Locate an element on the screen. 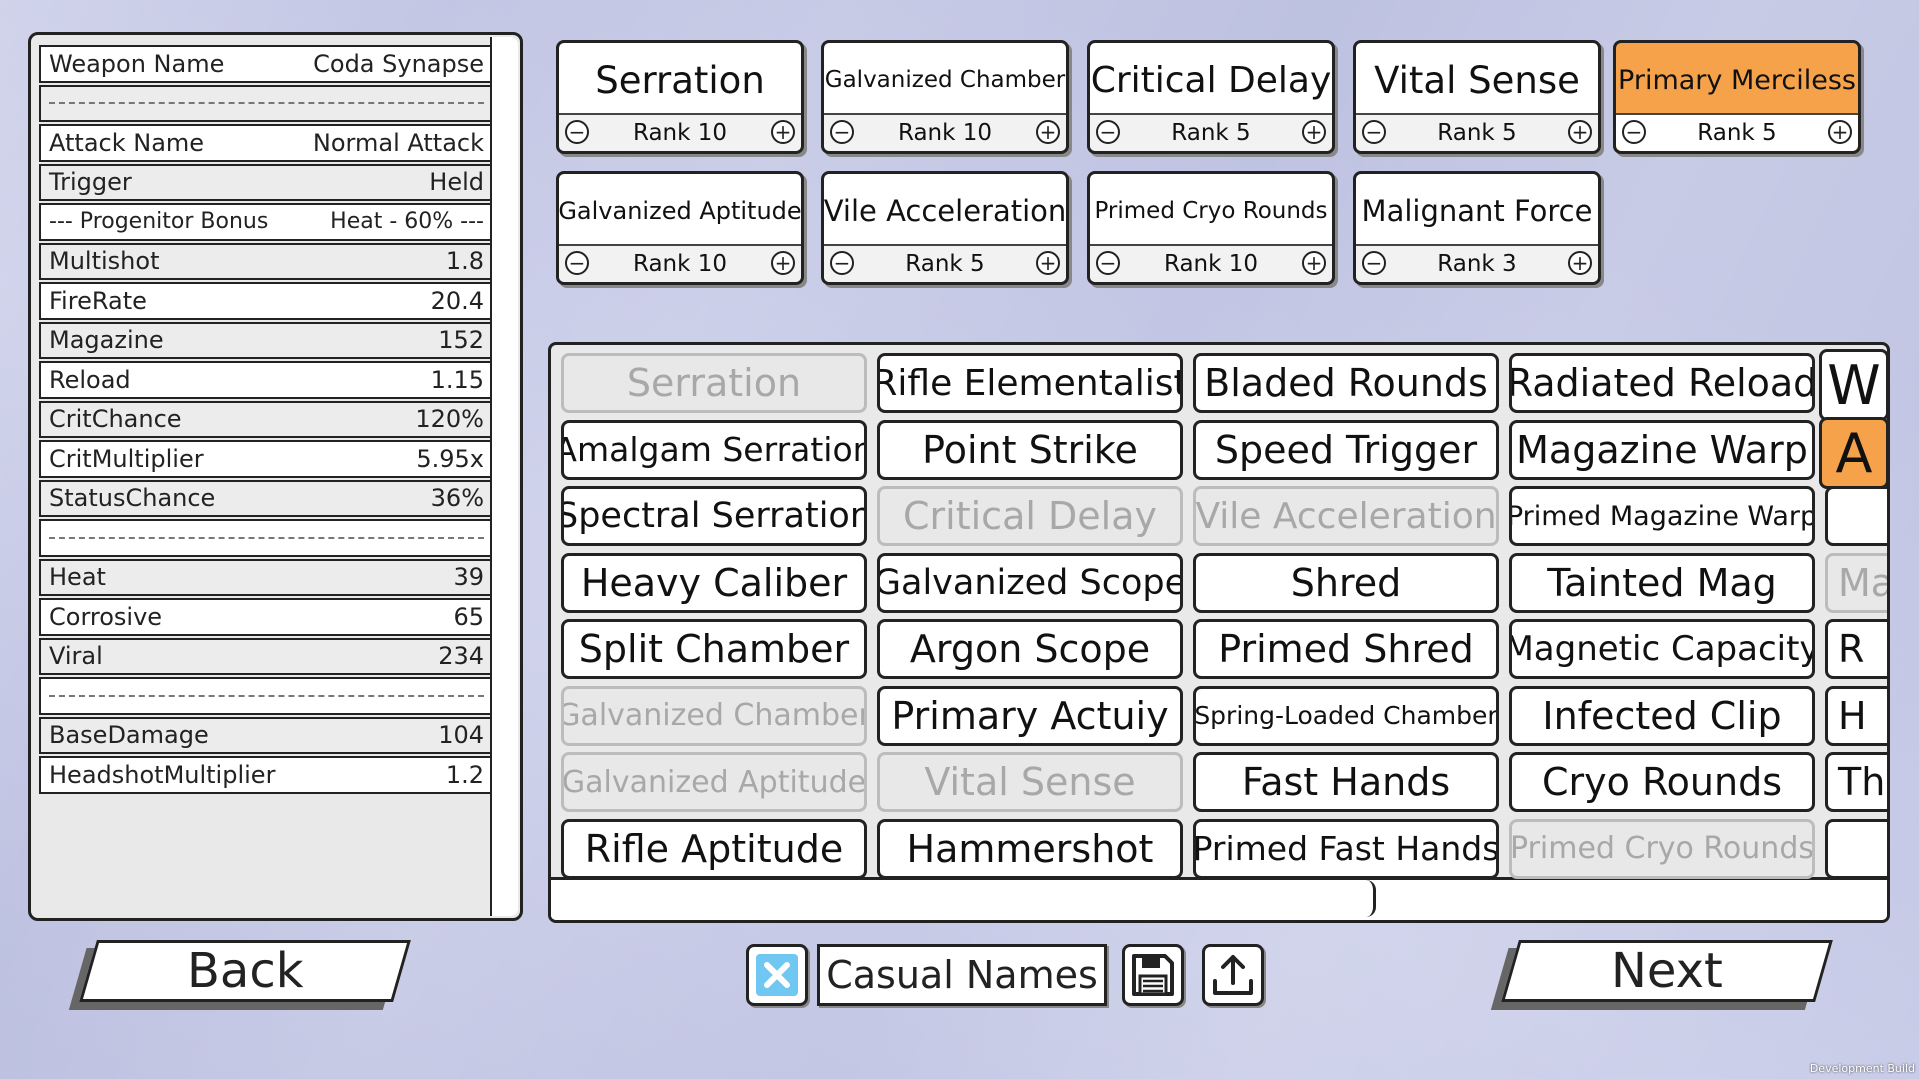 This screenshot has height=1079, width=1919. mod-button-partial: H is located at coordinates (1856, 715).